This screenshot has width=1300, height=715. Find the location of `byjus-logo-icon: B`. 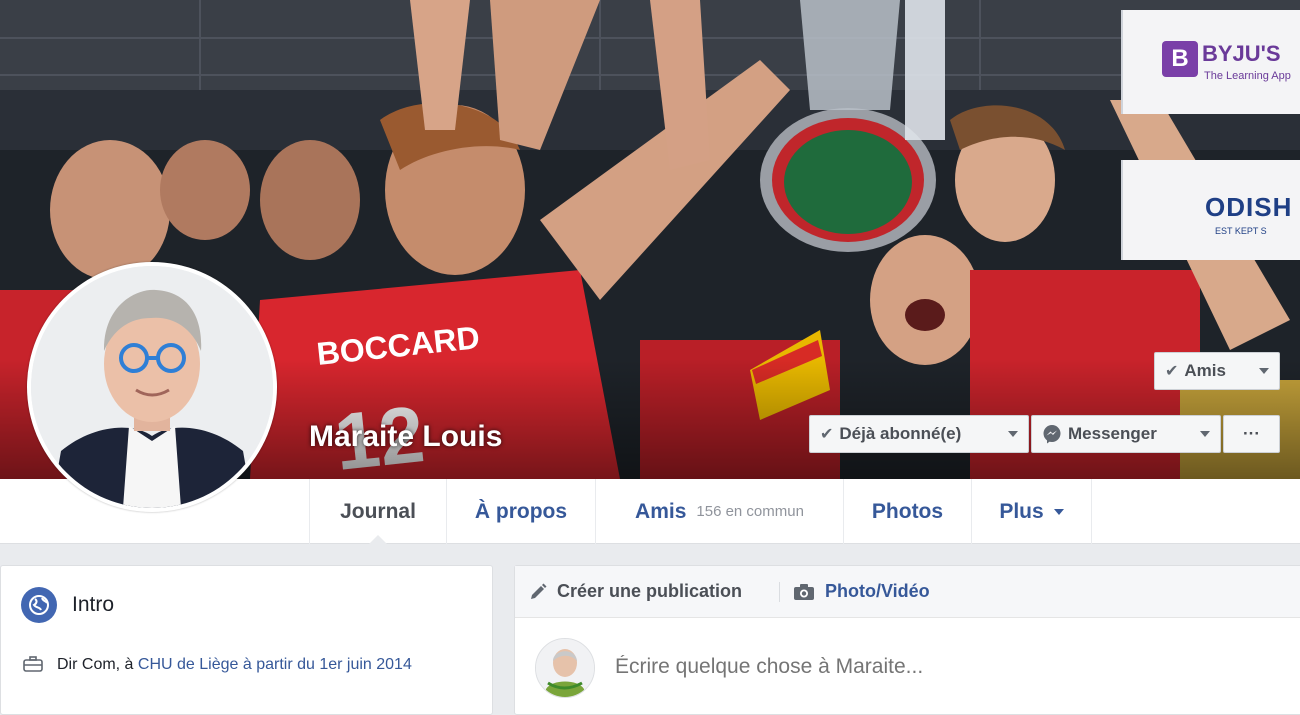

byjus-logo-icon: B is located at coordinates (1180, 59).